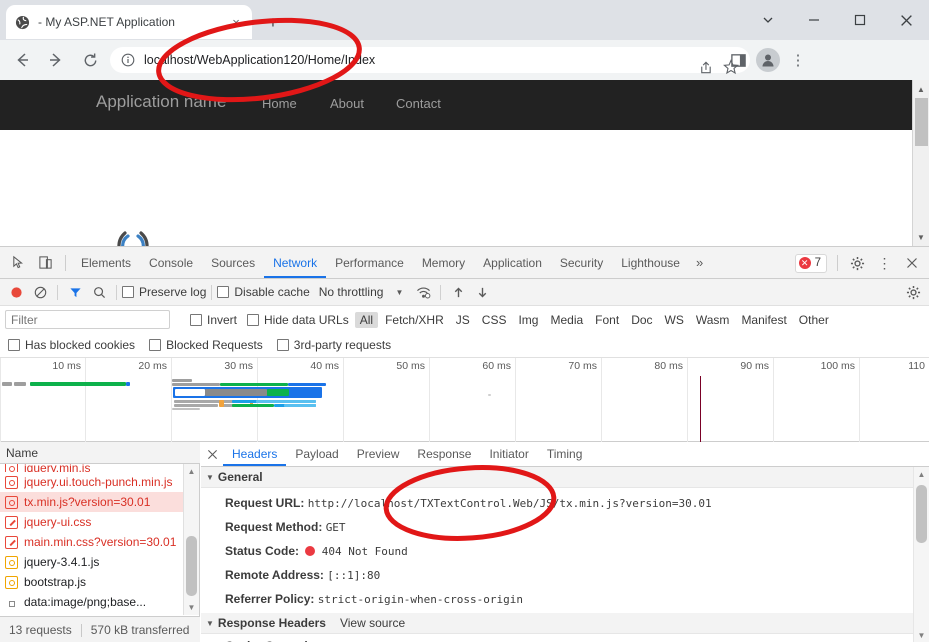 The width and height of the screenshot is (929, 642). Describe the element at coordinates (316, 454) in the screenshot. I see `detail-tab-payload: Payload` at that location.